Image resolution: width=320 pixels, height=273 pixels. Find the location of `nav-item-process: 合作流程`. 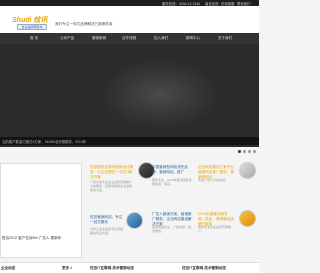

nav-item-process: 合作流程 is located at coordinates (129, 38).